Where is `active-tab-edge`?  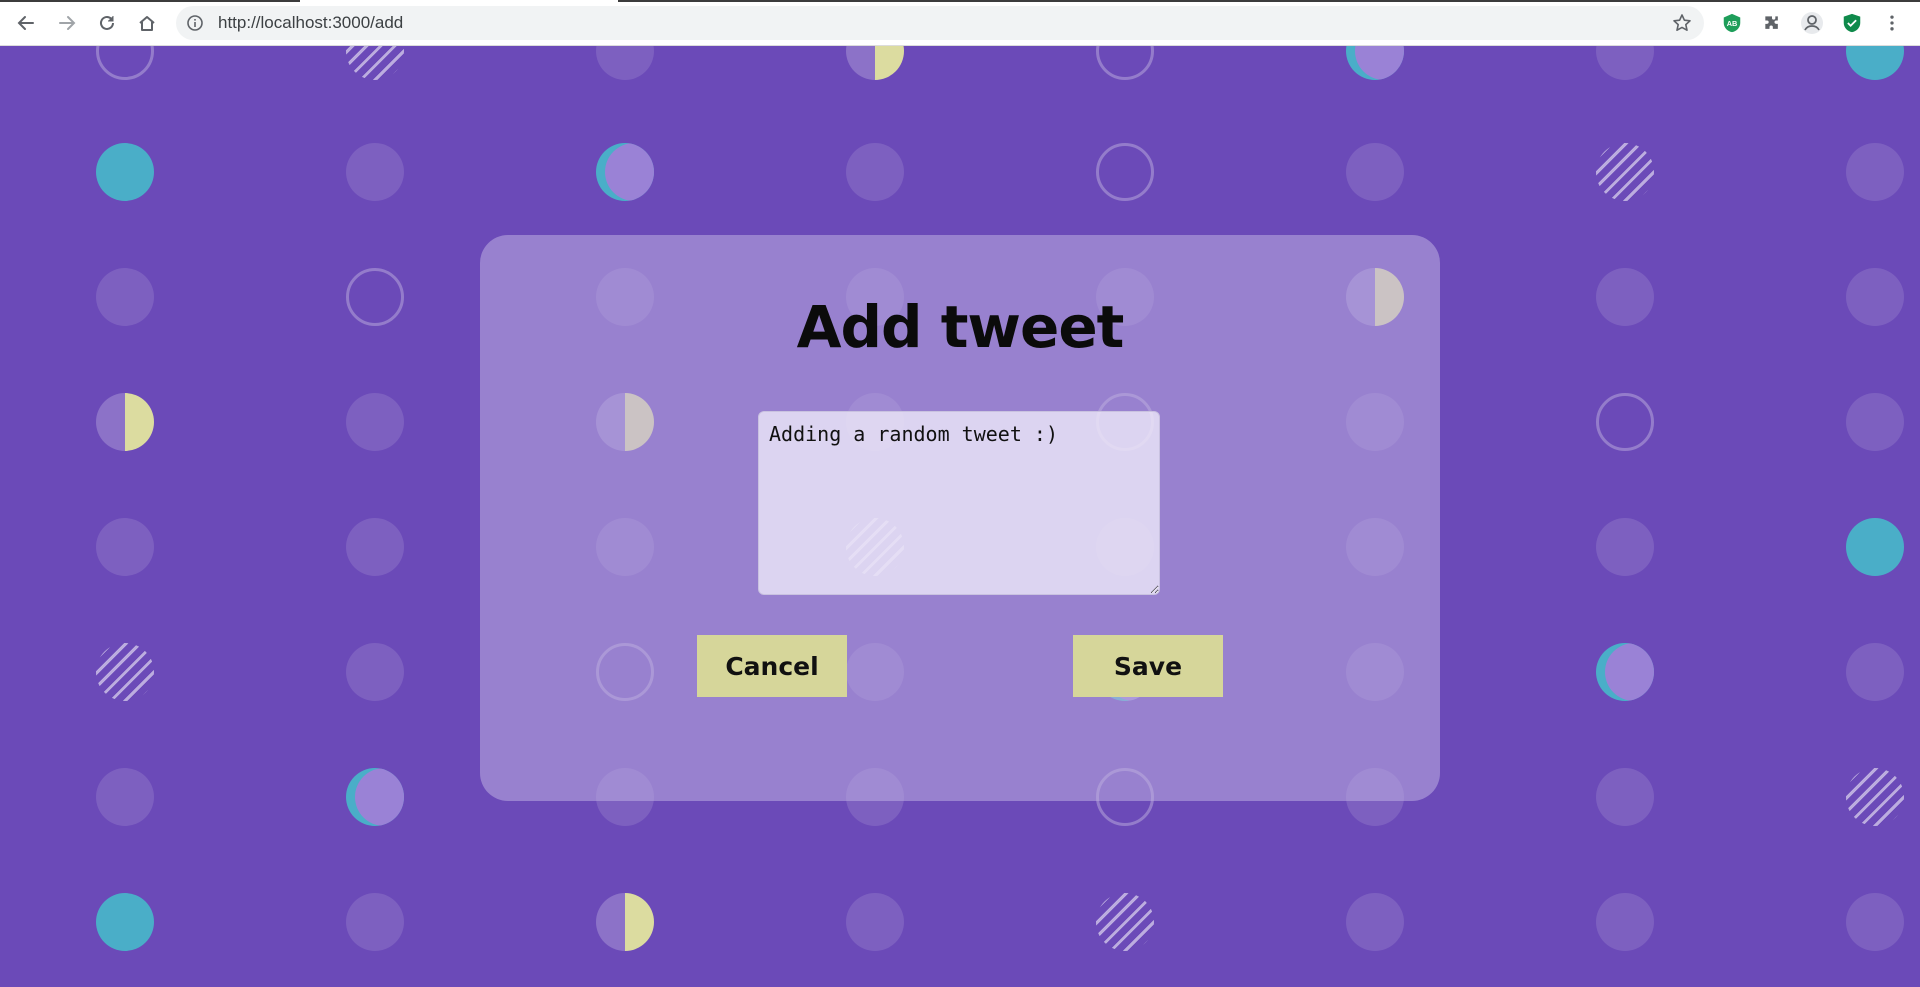
active-tab-edge is located at coordinates (459, 1).